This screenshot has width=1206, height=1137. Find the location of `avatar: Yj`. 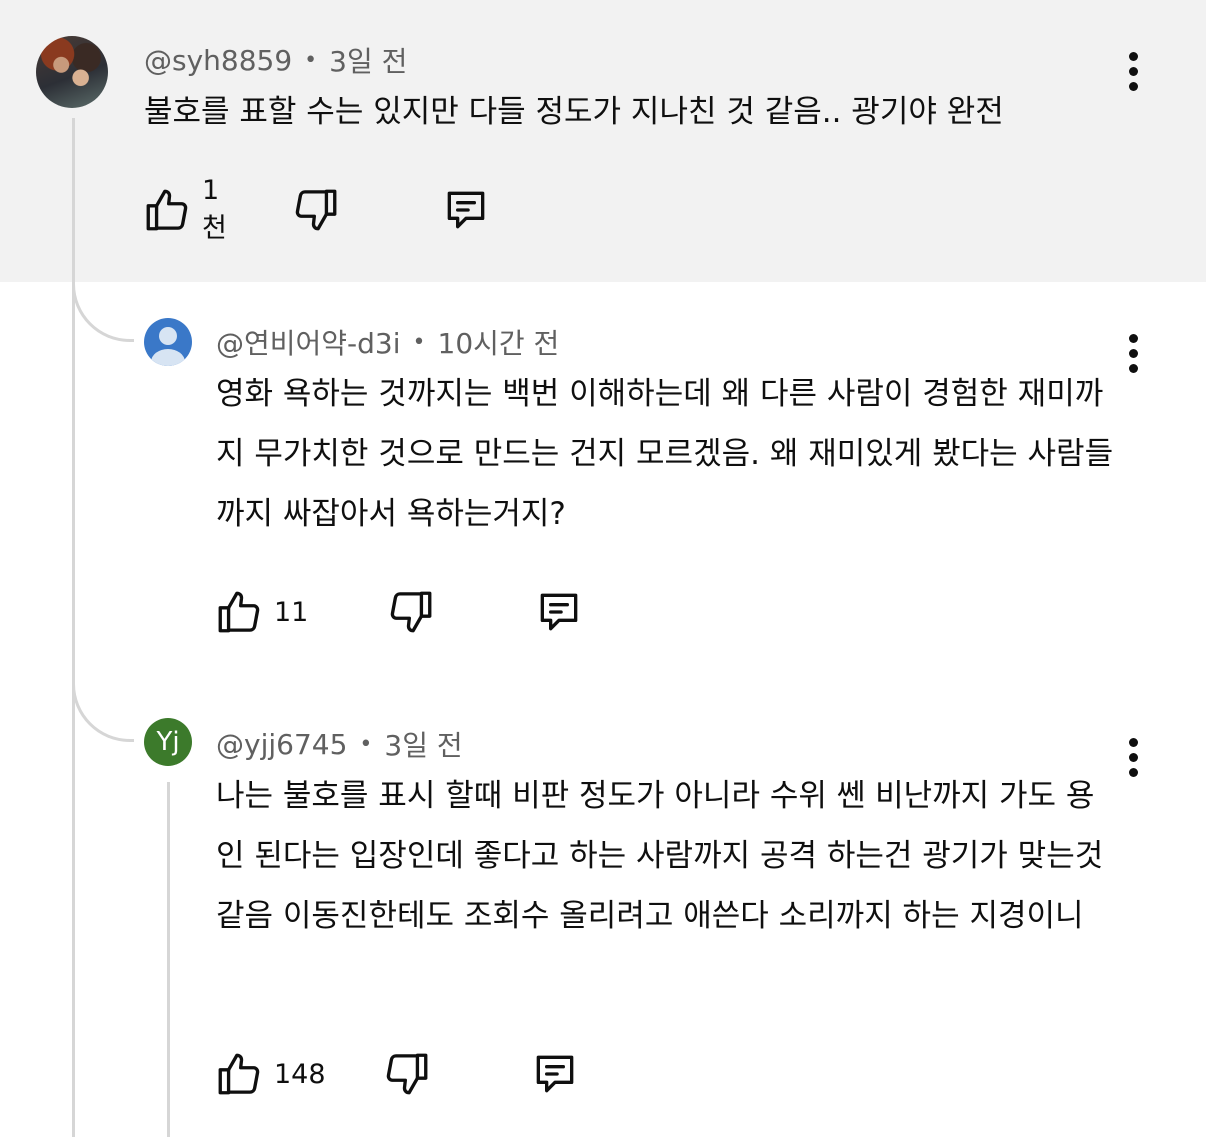

avatar: Yj is located at coordinates (168, 742).